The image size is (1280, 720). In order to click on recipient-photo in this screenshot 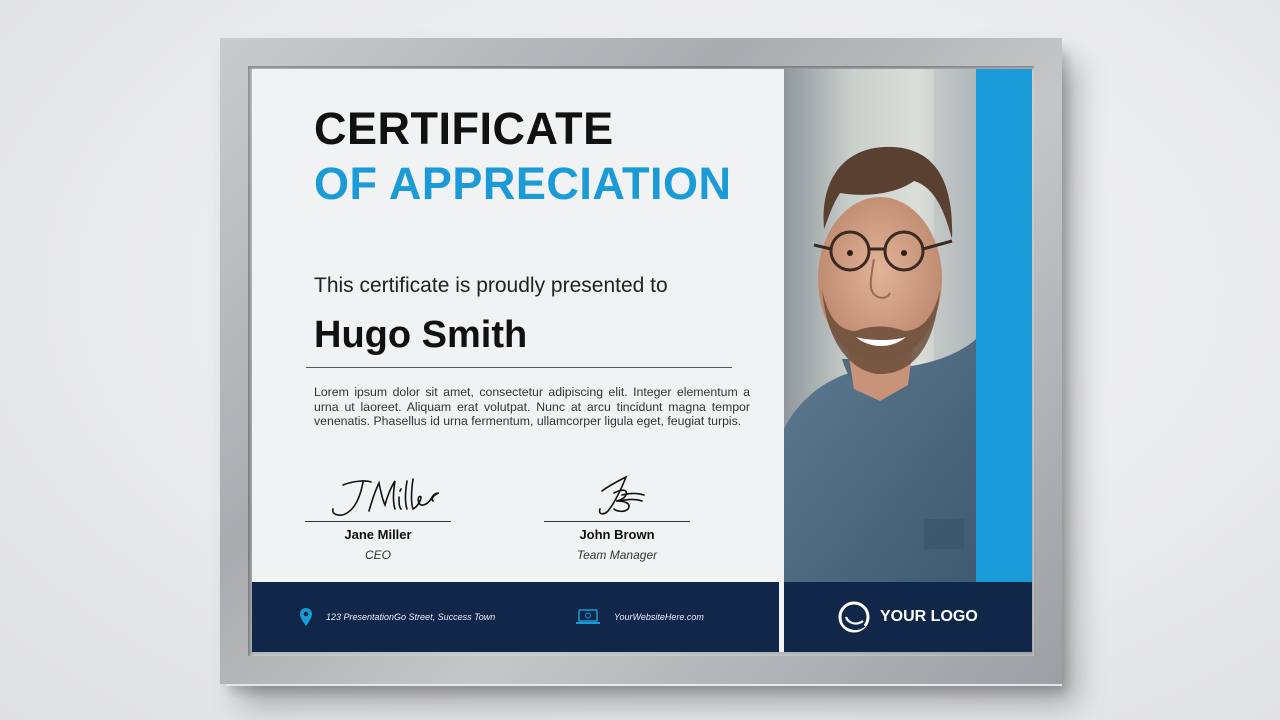, I will do `click(880, 325)`.